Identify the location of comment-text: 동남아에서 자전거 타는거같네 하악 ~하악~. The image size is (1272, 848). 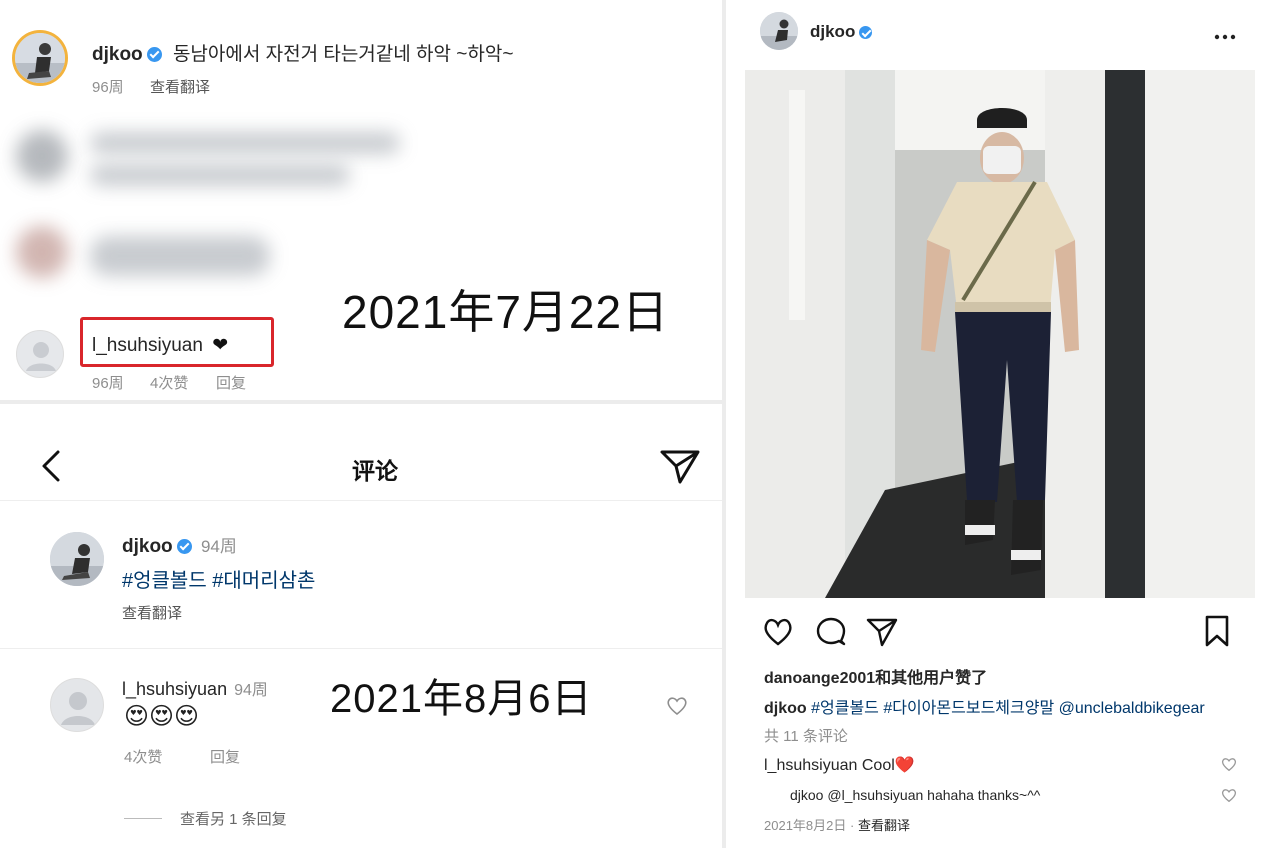
(343, 54).